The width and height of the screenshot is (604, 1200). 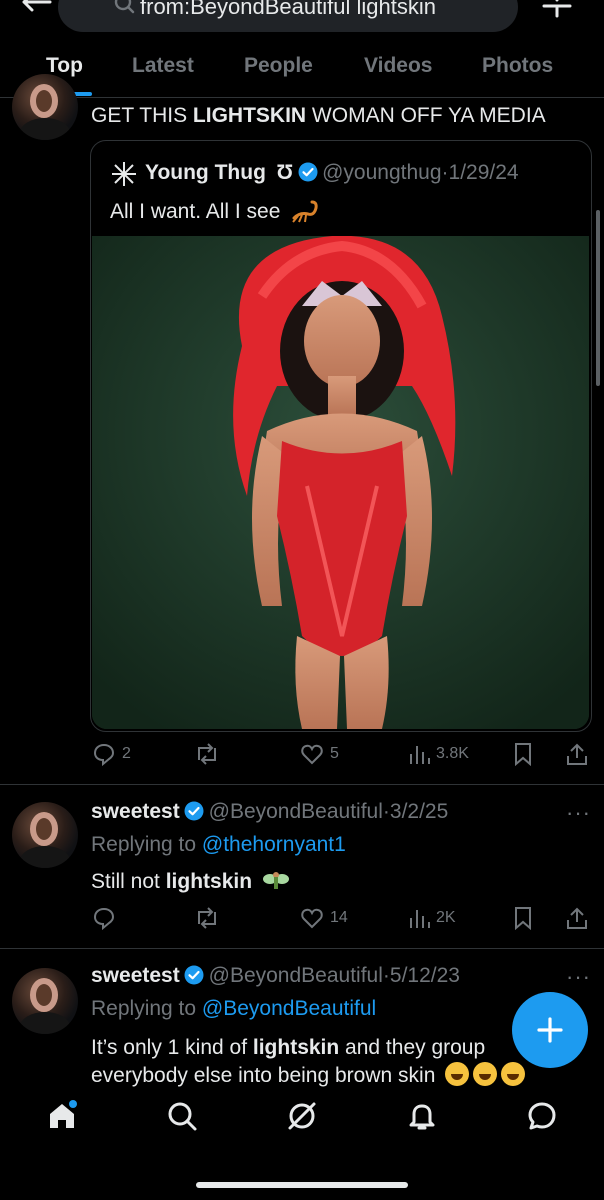 I want to click on compose-icon, so click(x=550, y=1030).